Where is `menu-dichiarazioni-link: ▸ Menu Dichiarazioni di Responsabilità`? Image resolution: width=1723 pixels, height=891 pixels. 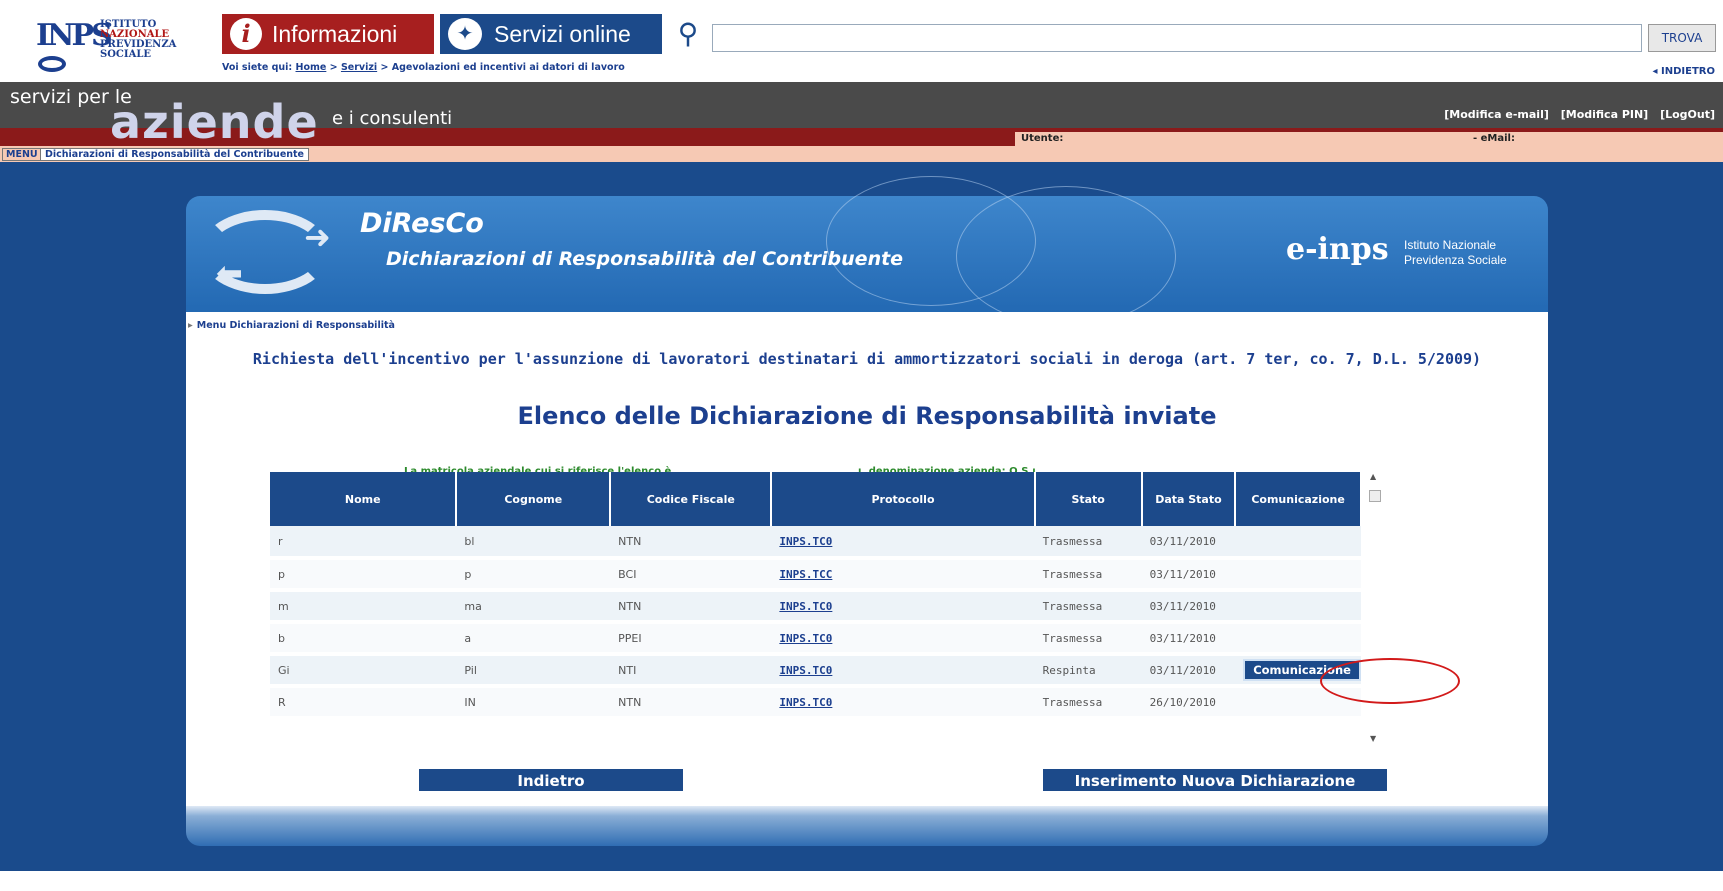
menu-dichiarazioni-link: ▸ Menu Dichiarazioni di Responsabilità is located at coordinates (291, 325).